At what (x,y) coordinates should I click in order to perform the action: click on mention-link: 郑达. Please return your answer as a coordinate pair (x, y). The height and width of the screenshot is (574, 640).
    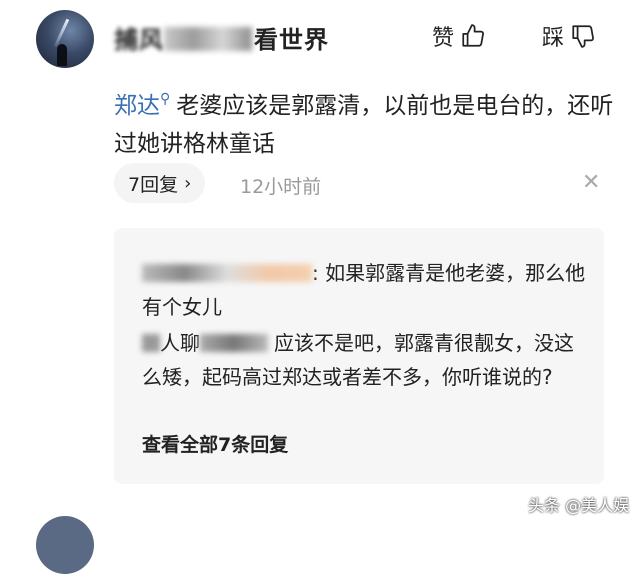
    Looking at the image, I should click on (137, 106).